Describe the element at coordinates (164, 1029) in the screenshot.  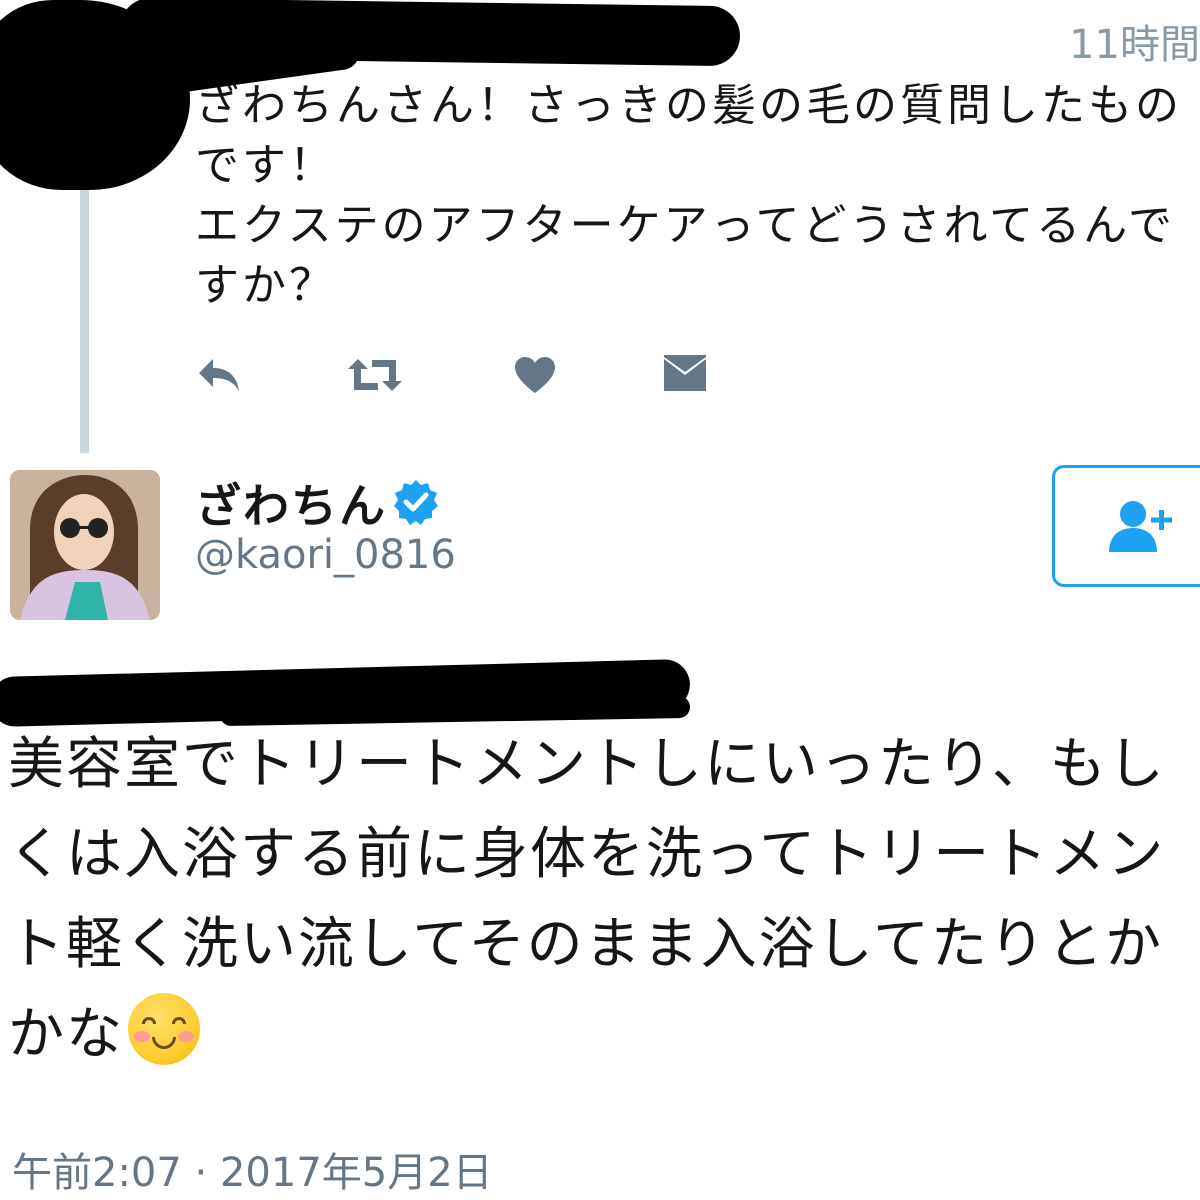
I see `smiling-face-with-blush-emoji` at that location.